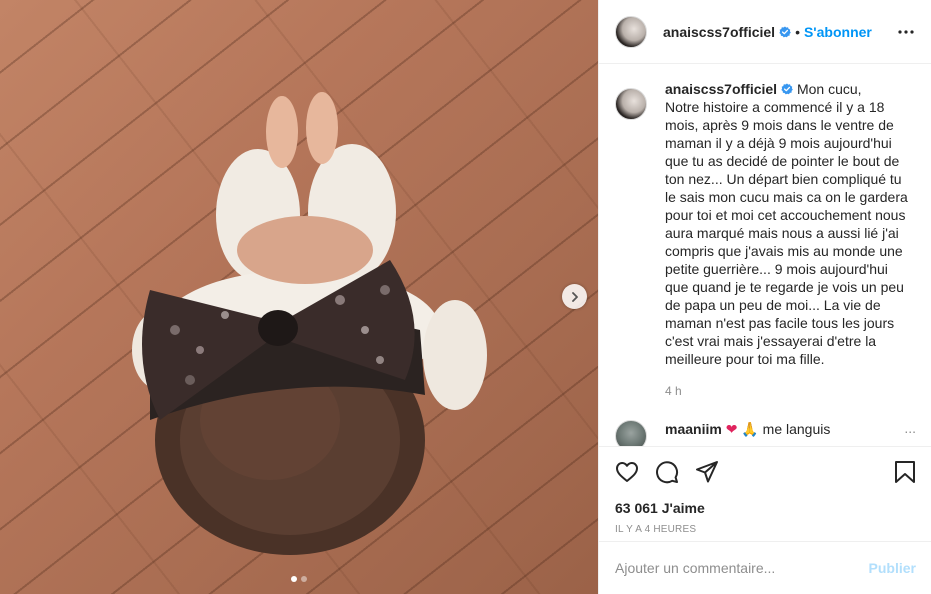  I want to click on action-icons, so click(765, 472).